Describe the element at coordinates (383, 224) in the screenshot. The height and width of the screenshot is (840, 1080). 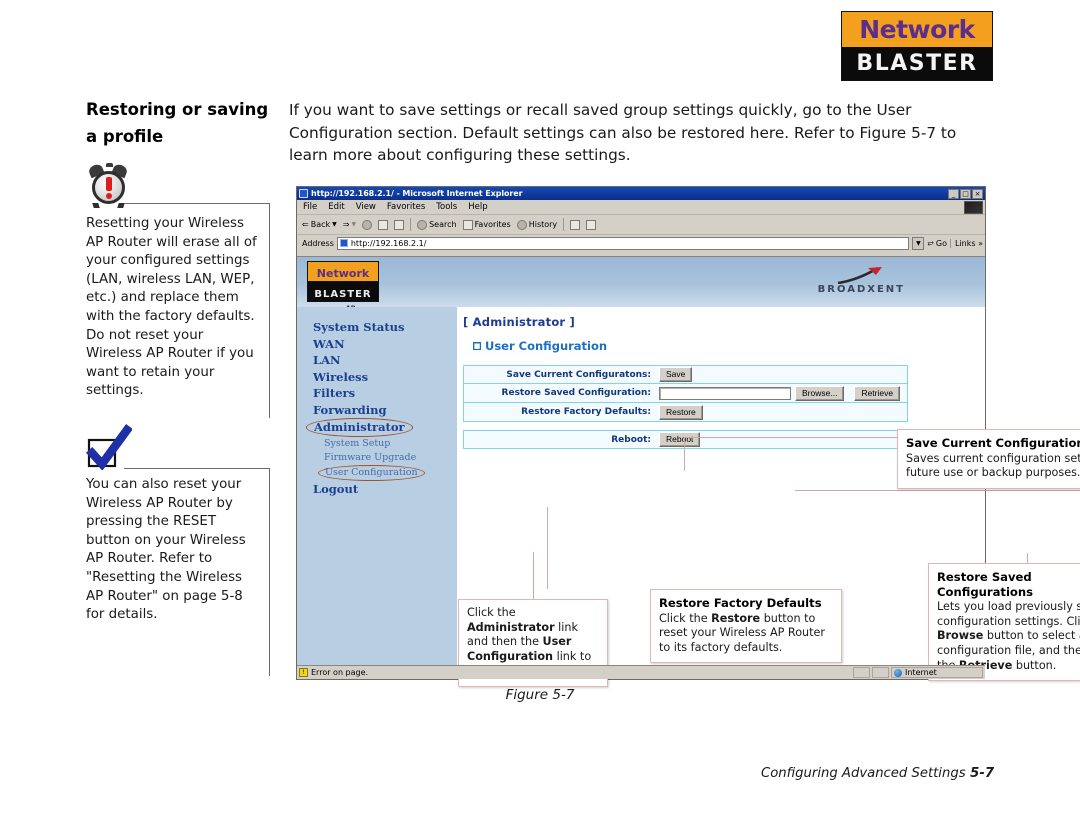
I see `refresh-icon` at that location.